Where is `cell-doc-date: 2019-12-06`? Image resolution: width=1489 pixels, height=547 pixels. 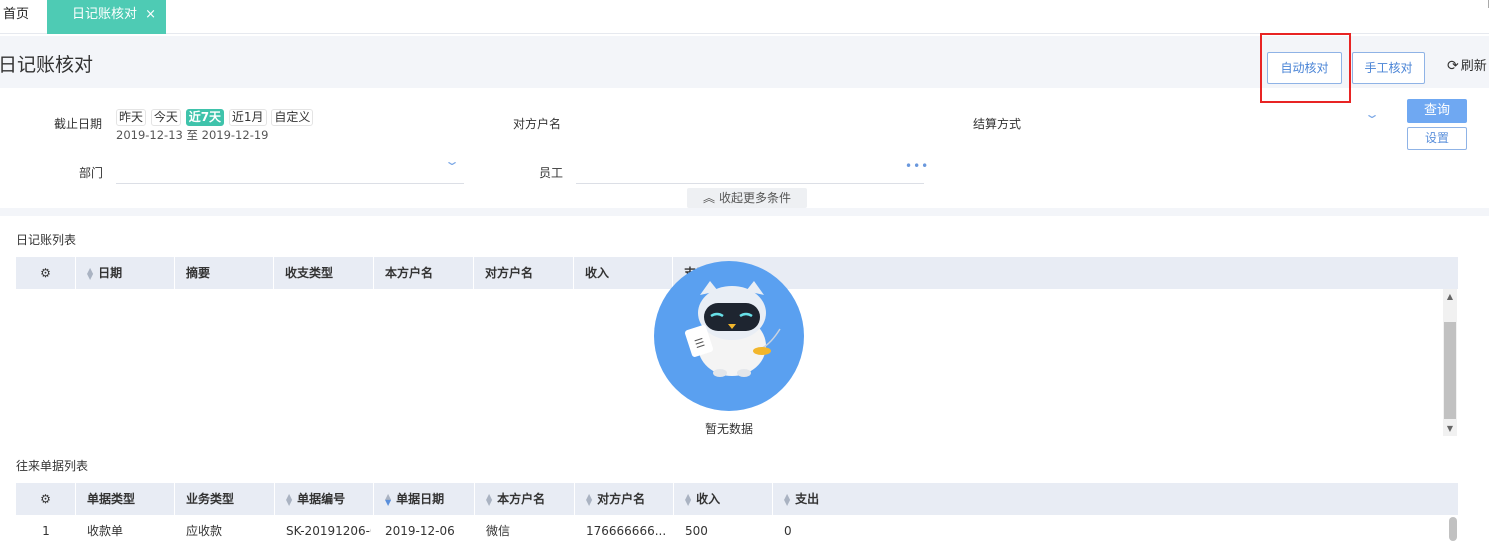 cell-doc-date: 2019-12-06 is located at coordinates (420, 531).